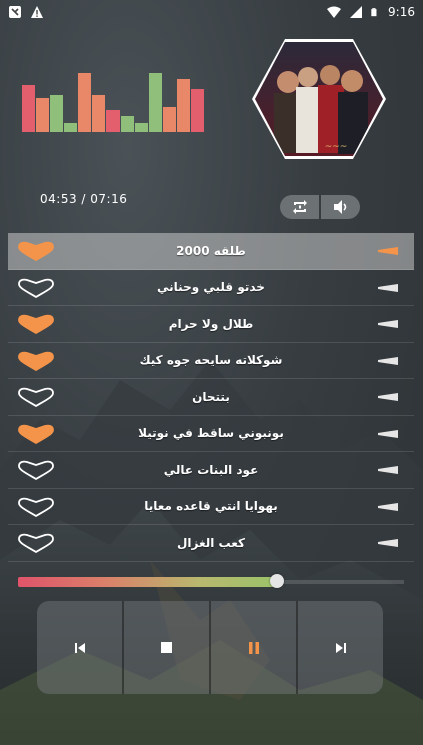  Describe the element at coordinates (15, 12) in the screenshot. I see `notification-icon` at that location.